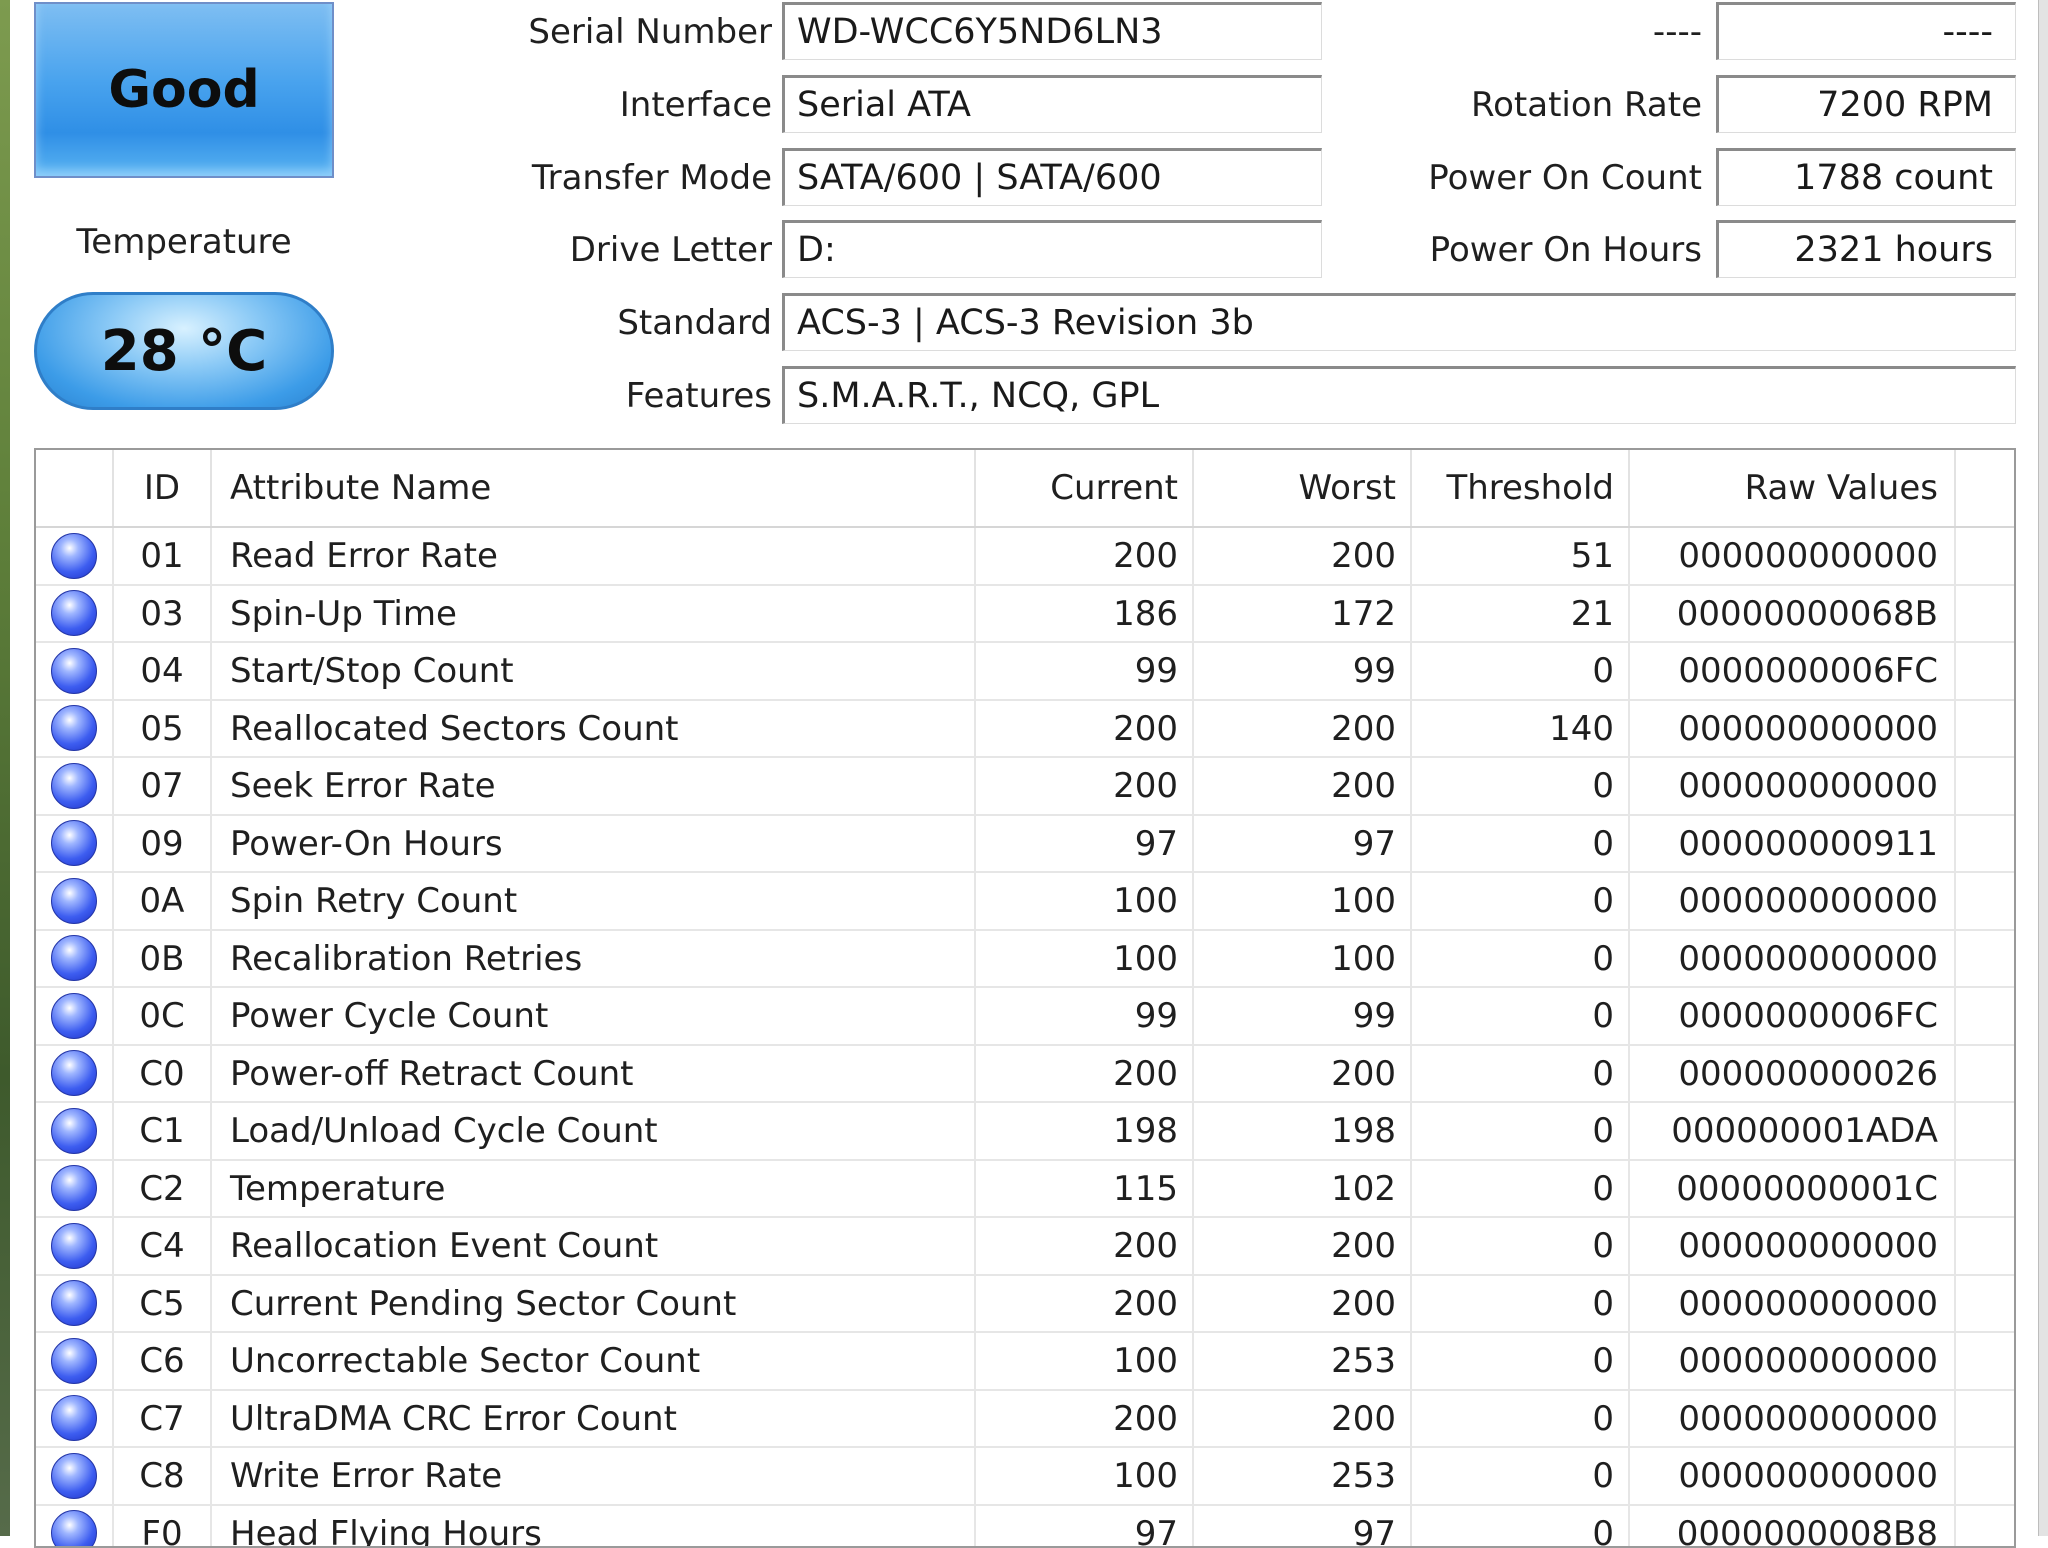  Describe the element at coordinates (594, 615) in the screenshot. I see `attribute-name: Spin-Up Time` at that location.